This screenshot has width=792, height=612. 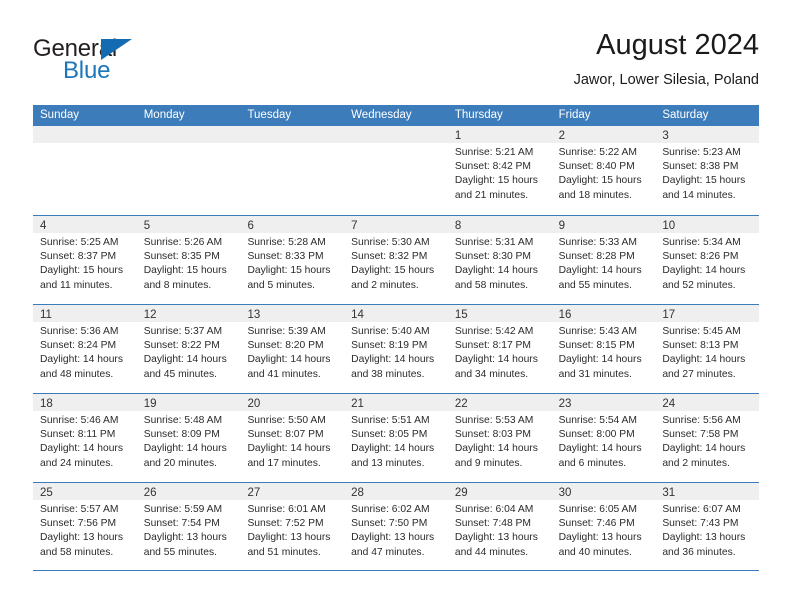 What do you see at coordinates (458, 136) in the screenshot?
I see `day-number: 1` at bounding box center [458, 136].